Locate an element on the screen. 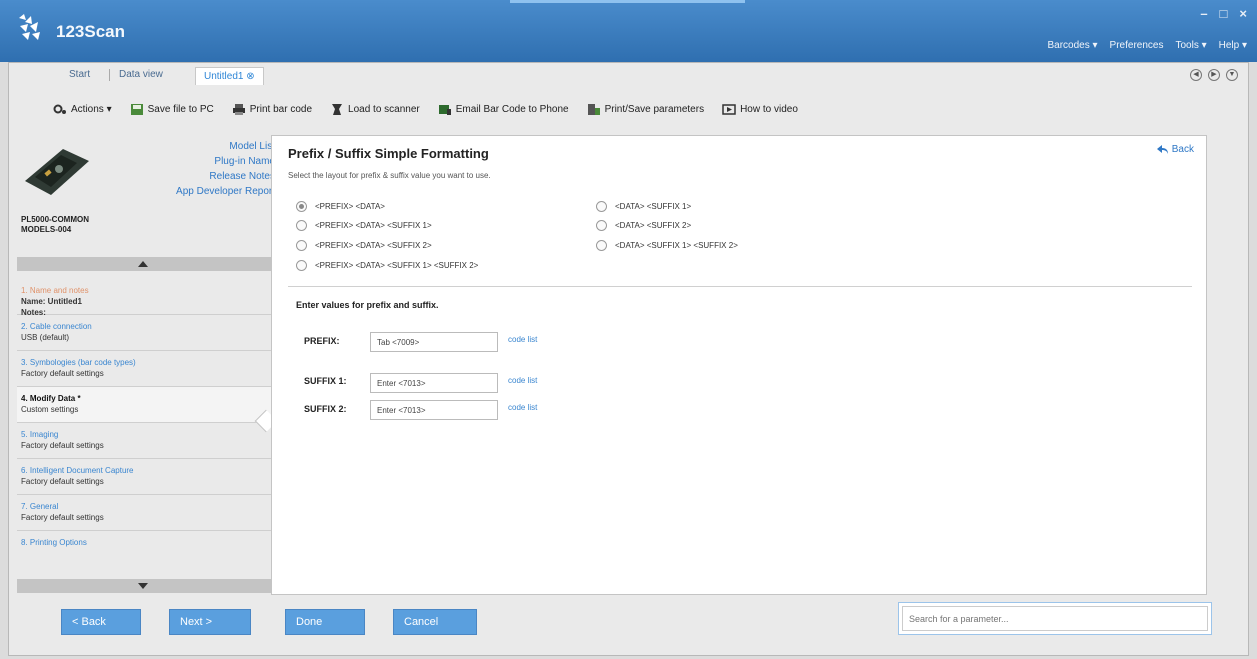  model-line-2: MODELS-004 is located at coordinates (46, 229).